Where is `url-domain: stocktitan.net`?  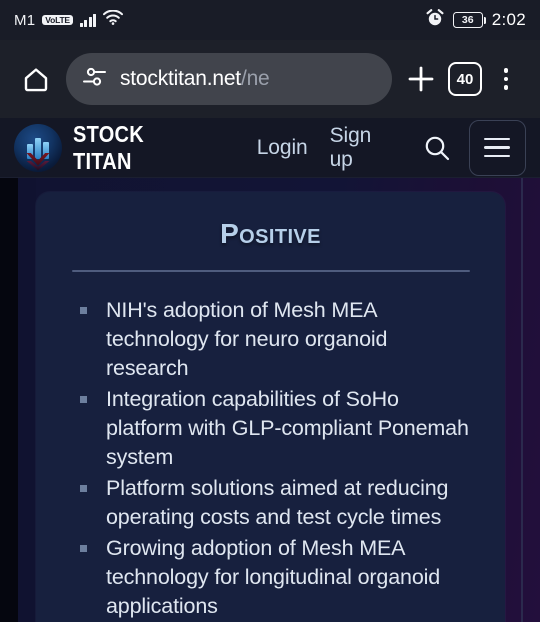
url-domain: stocktitan.net is located at coordinates (180, 78).